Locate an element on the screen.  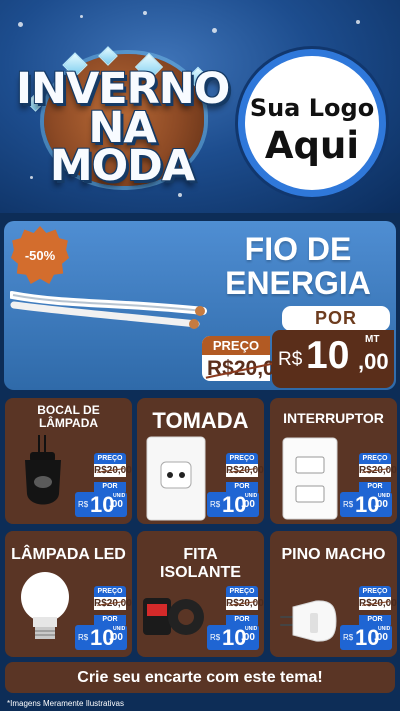
main-currency: R$ is located at coordinates (290, 359).